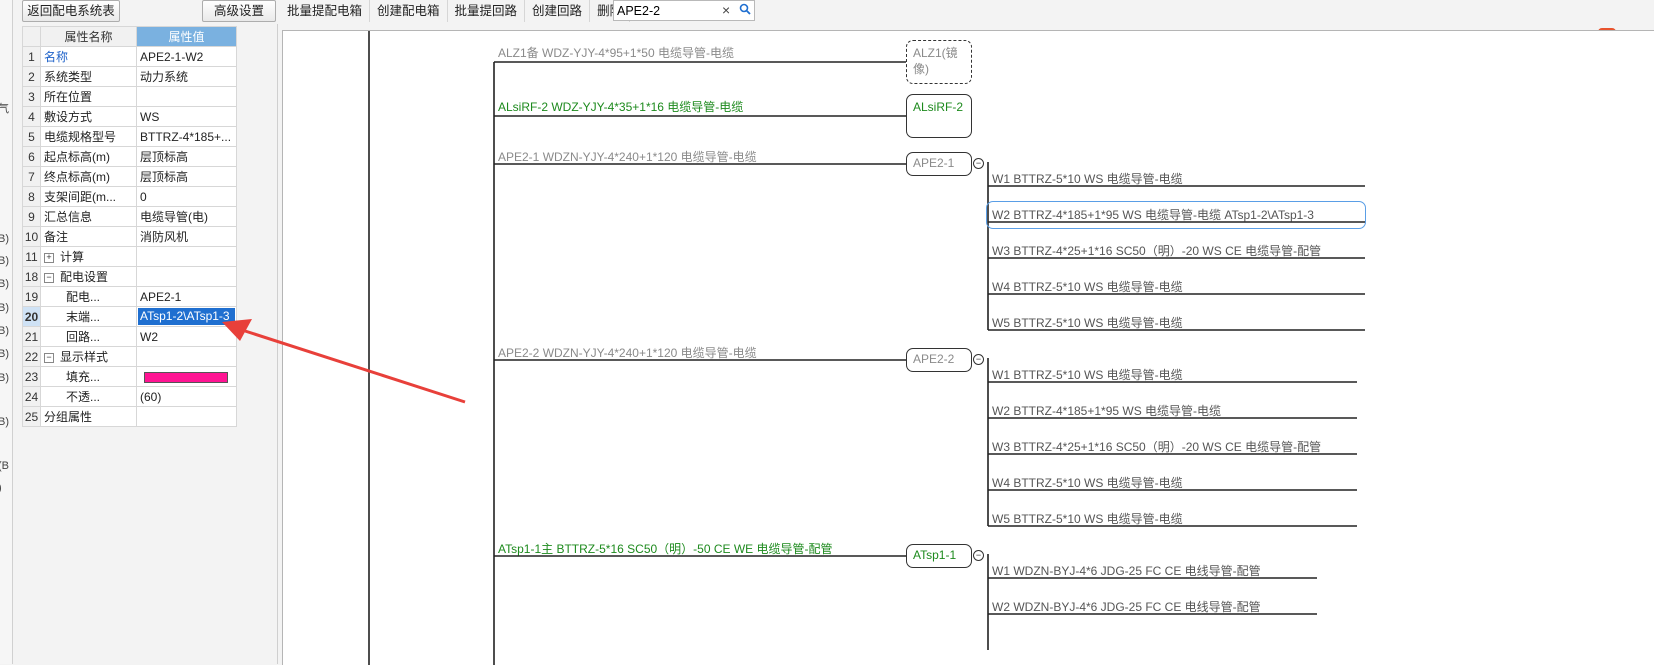 The width and height of the screenshot is (1654, 665). What do you see at coordinates (186, 56) in the screenshot?
I see `property-value: APE2-1-W2` at bounding box center [186, 56].